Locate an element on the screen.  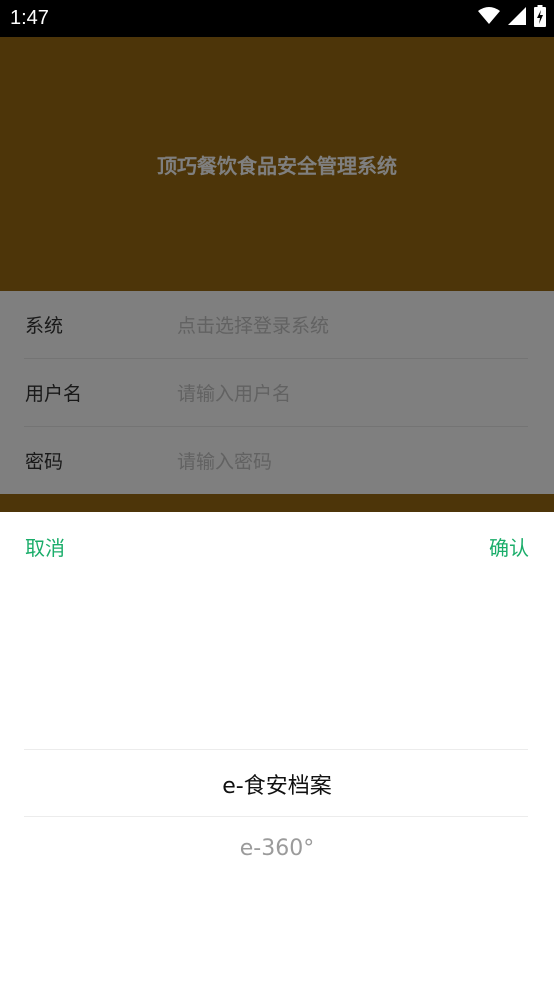
cellular-signal-icon is located at coordinates (517, 18).